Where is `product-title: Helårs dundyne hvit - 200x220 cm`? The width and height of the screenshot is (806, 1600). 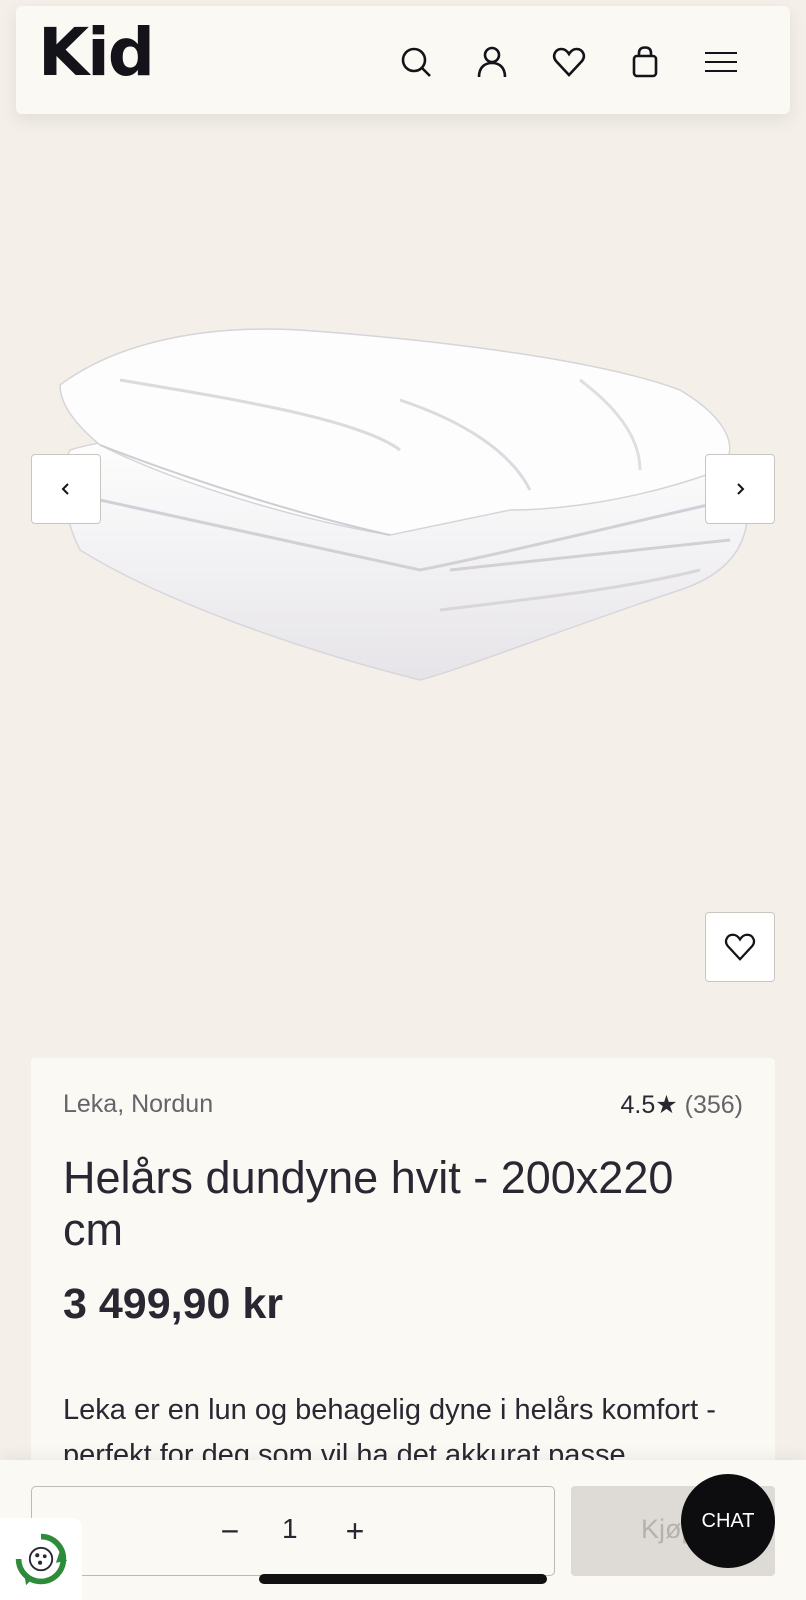 product-title: Helårs dundyne hvit - 200x220 cm is located at coordinates (368, 1203).